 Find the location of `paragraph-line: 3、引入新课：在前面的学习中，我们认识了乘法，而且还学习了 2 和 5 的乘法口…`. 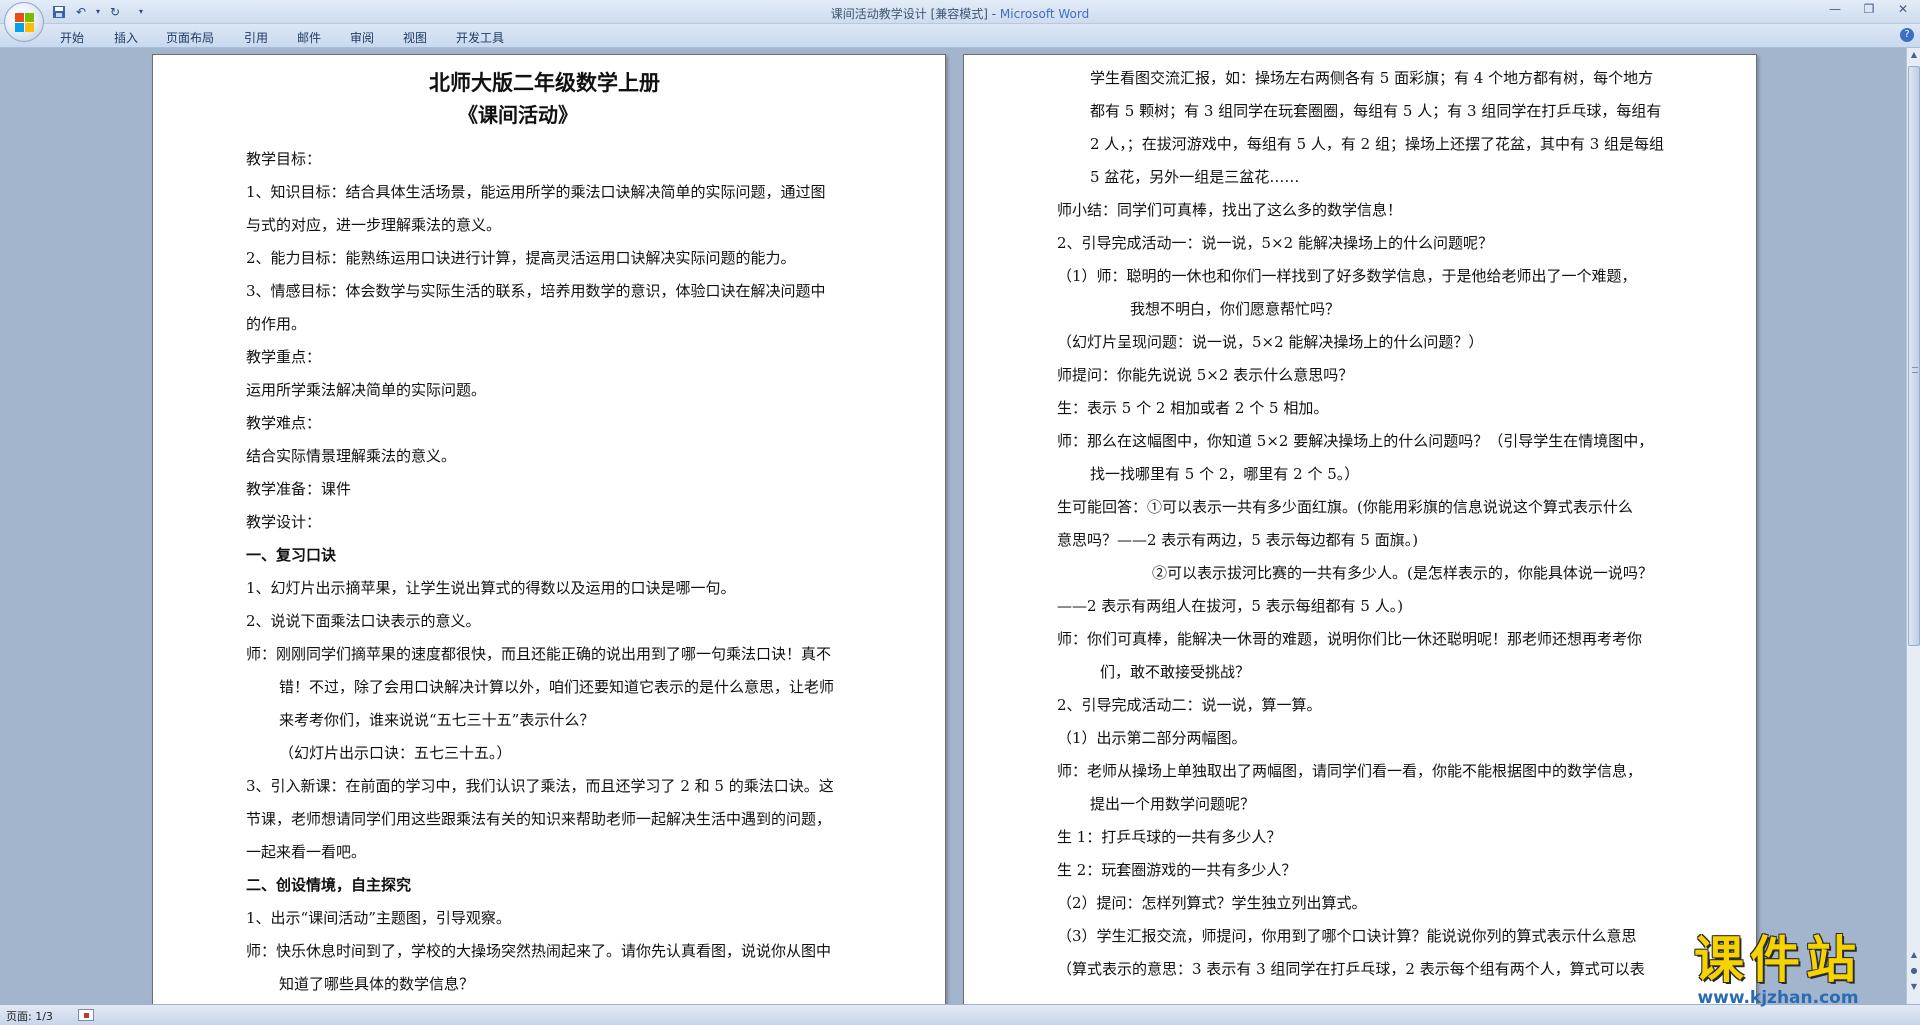

paragraph-line: 3、引入新课：在前面的学习中，我们认识了乘法，而且还学习了 2 和 5 的乘法口… is located at coordinates (540, 786).